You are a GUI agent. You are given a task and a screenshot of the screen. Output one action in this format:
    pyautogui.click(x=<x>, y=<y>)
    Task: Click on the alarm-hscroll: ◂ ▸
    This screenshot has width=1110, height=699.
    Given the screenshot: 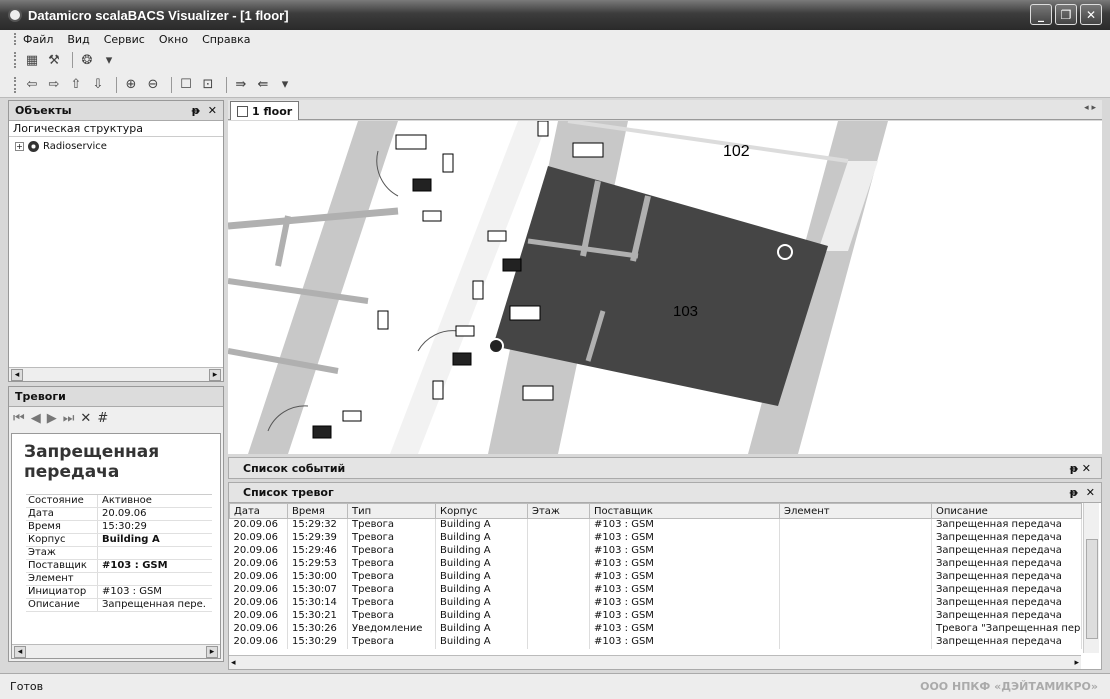 What is the action you would take?
    pyautogui.click(x=116, y=651)
    